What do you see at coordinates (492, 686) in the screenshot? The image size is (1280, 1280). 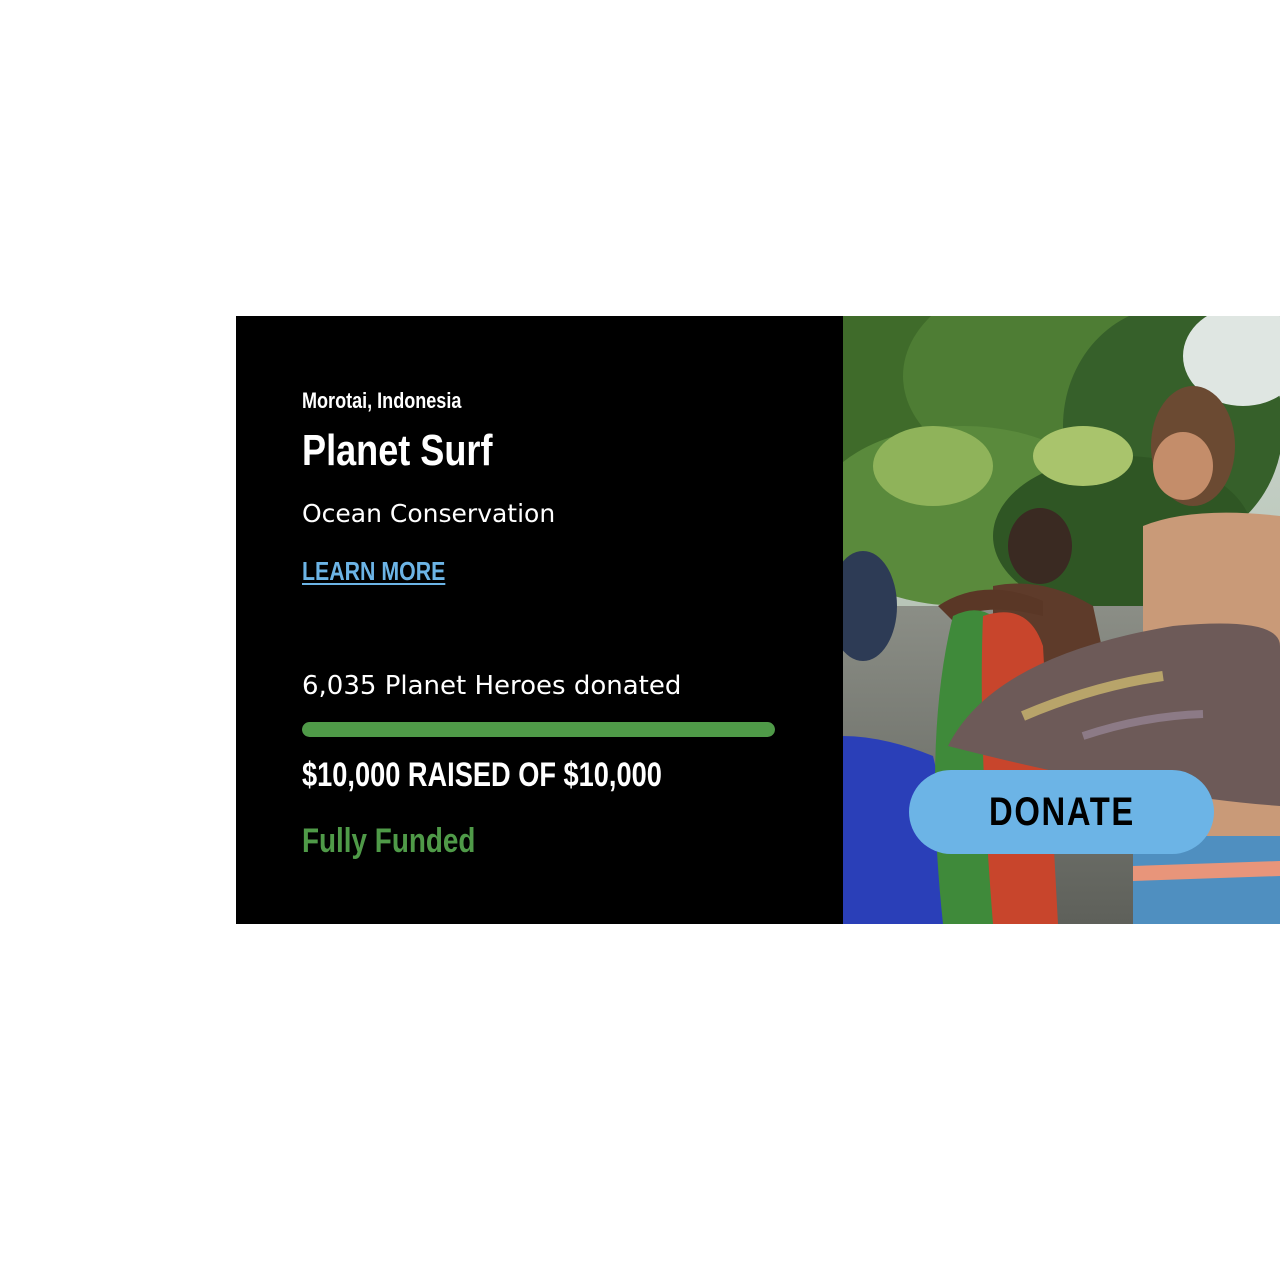 I see `donor-count: 6,035 Planet Heroes donated` at bounding box center [492, 686].